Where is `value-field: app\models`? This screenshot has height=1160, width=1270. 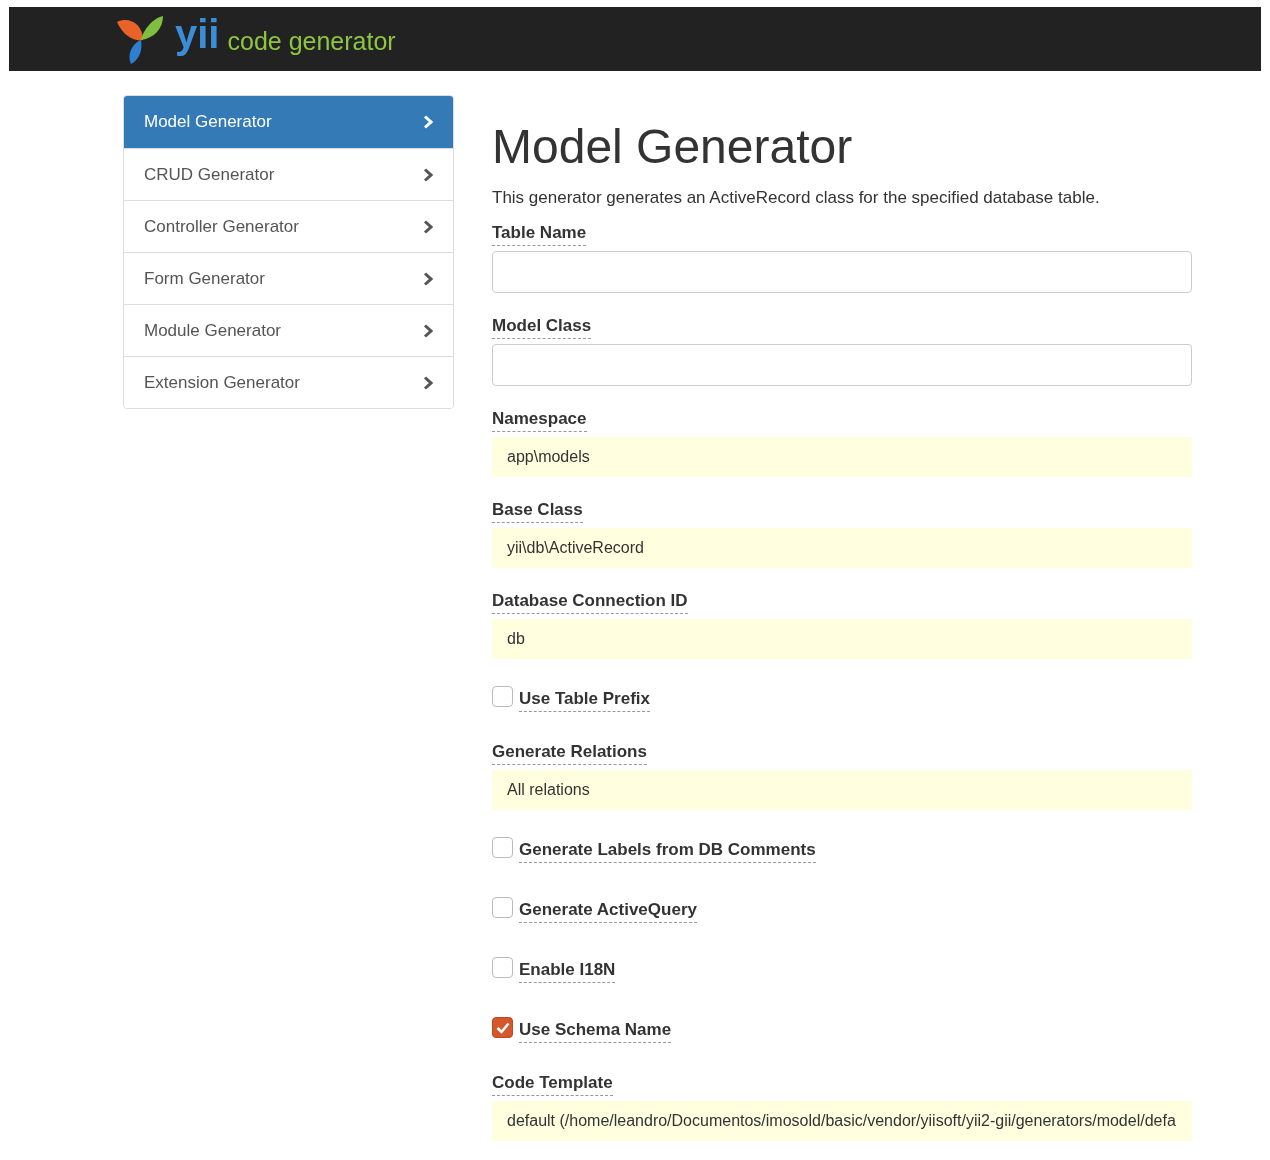
value-field: app\models is located at coordinates (842, 456).